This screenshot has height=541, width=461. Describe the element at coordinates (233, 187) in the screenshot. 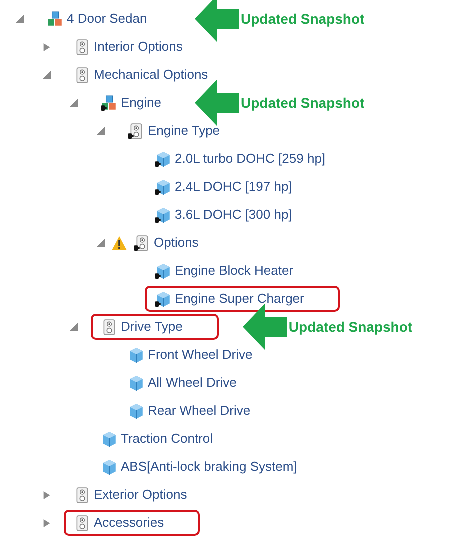

I see `tree-item-label: 2.4L DOHC [197 hp]` at that location.